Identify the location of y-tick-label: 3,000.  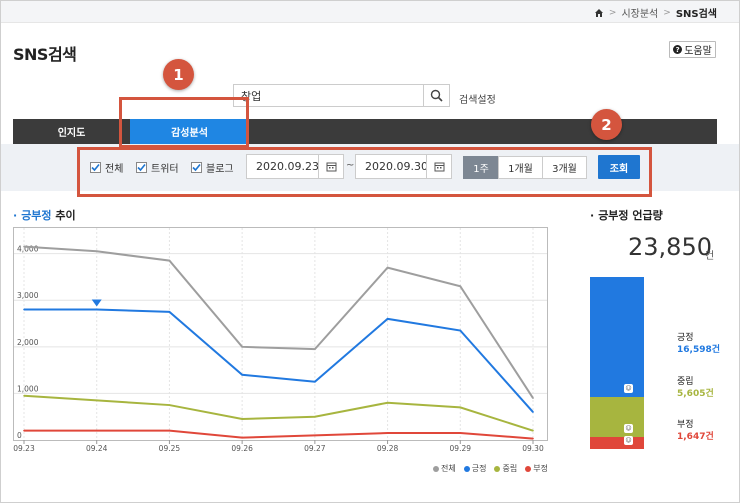
(28, 295).